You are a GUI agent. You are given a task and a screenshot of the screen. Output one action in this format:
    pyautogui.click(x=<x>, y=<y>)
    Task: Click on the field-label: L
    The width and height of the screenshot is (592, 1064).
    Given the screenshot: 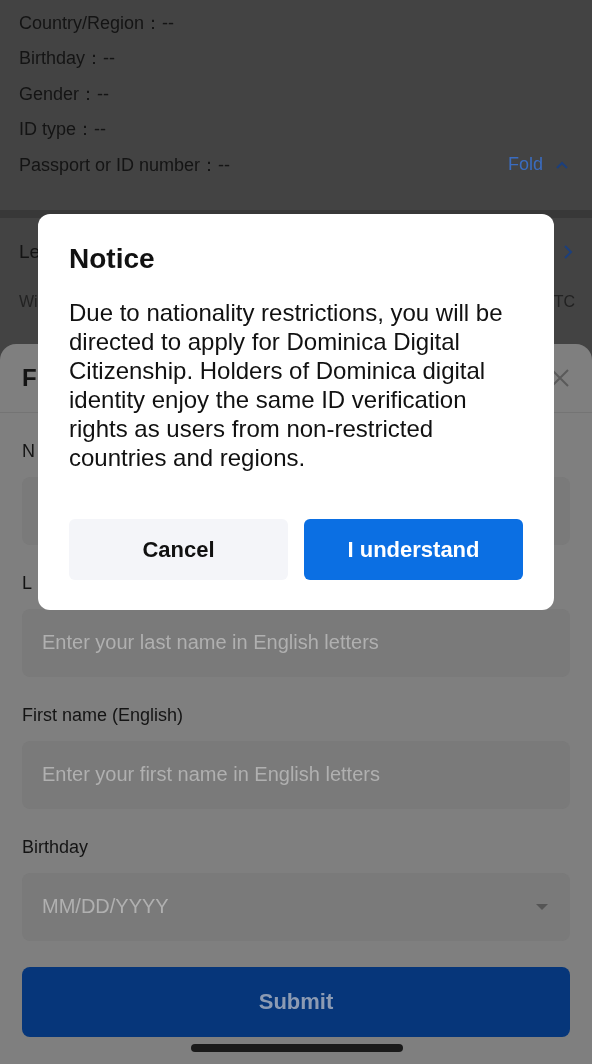 What is the action you would take?
    pyautogui.click(x=27, y=583)
    